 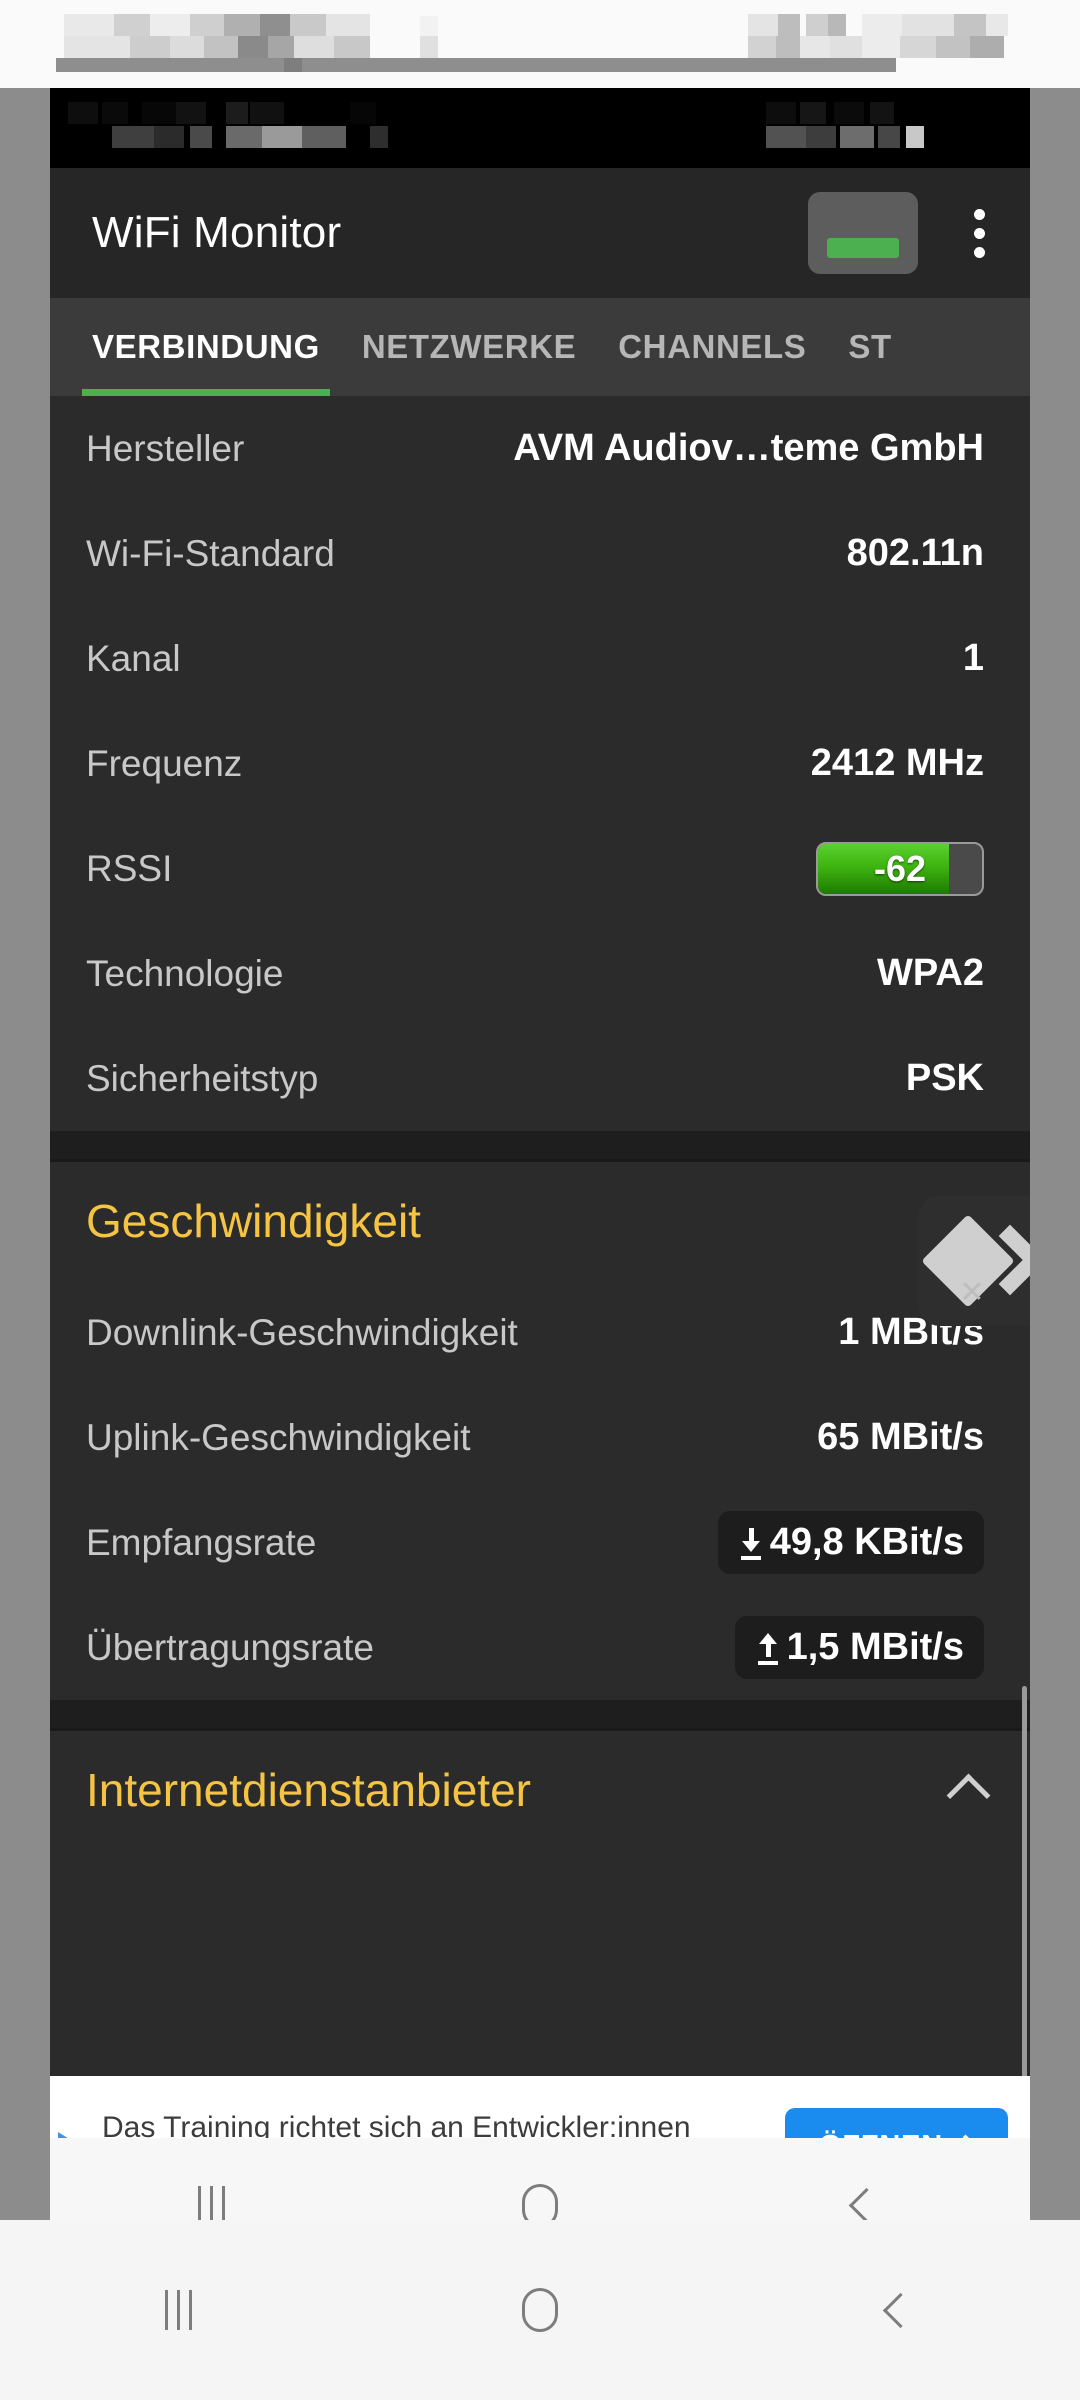 I want to click on floating-overlay-bubble: ✕, so click(x=974, y=1261).